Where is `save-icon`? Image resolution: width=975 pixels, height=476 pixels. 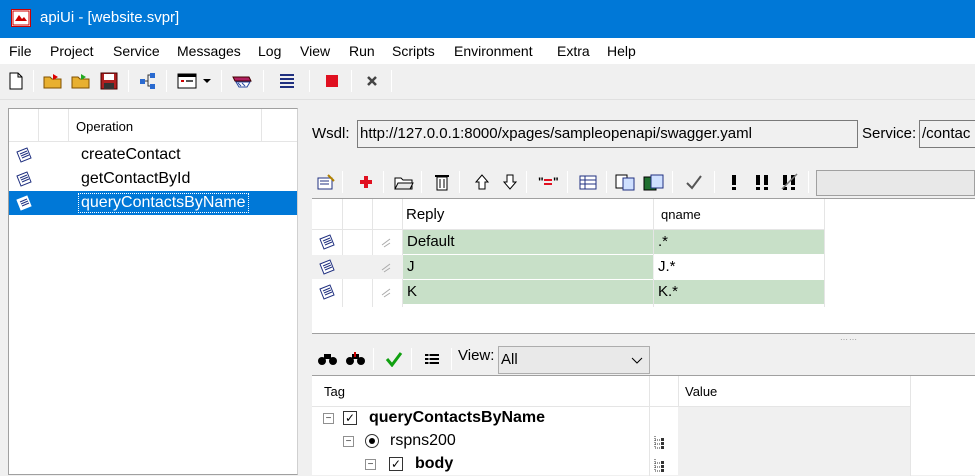 save-icon is located at coordinates (109, 81).